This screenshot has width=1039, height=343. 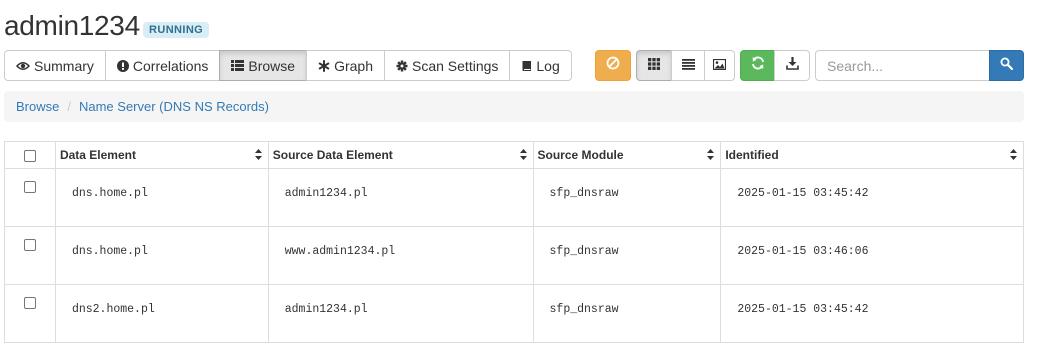 What do you see at coordinates (902, 65) in the screenshot?
I see `search-input` at bounding box center [902, 65].